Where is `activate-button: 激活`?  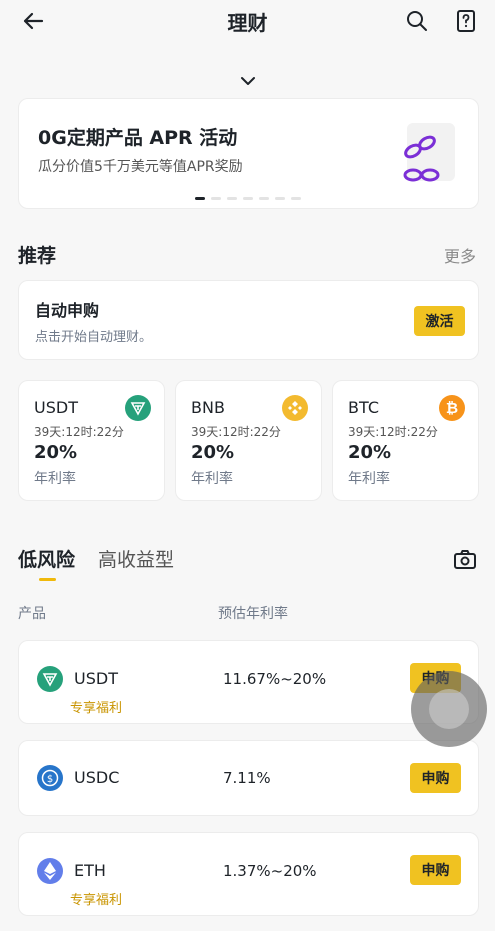 activate-button: 激活 is located at coordinates (439, 321).